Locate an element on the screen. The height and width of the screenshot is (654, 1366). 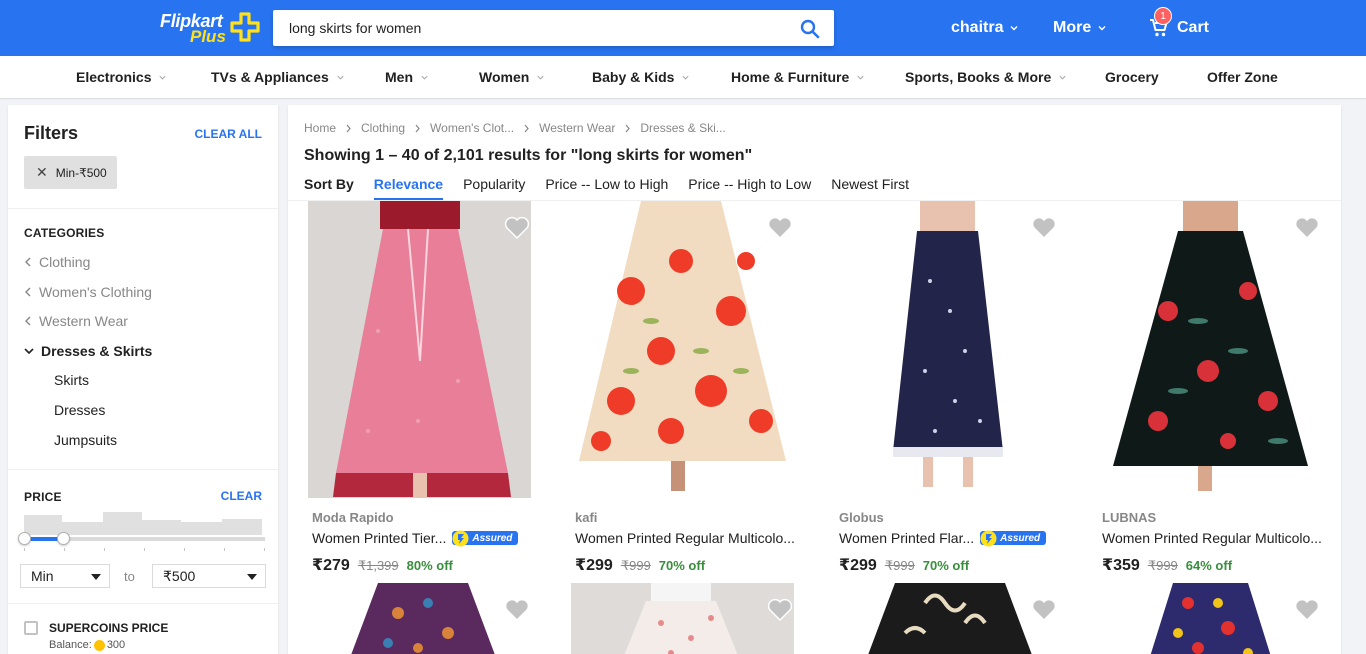
account-menu: chaitra is located at coordinates (985, 28).